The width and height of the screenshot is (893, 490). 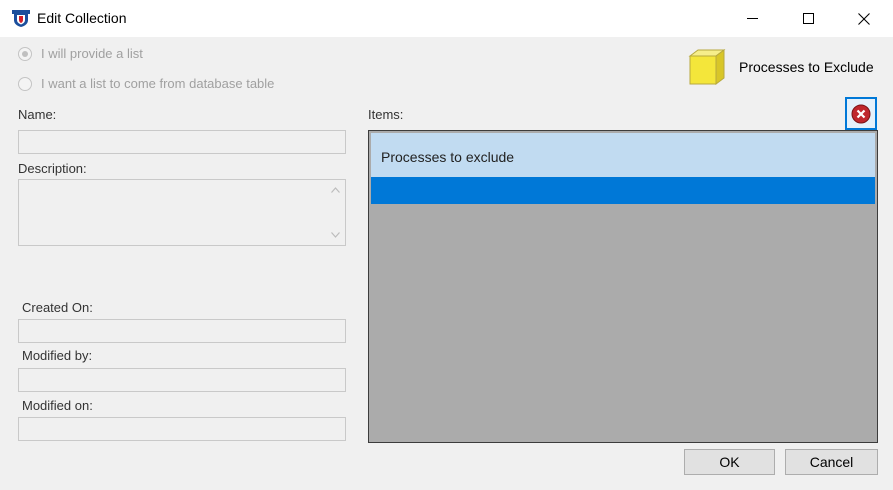 What do you see at coordinates (446, 18) in the screenshot?
I see `title-bar: Edit Collection` at bounding box center [446, 18].